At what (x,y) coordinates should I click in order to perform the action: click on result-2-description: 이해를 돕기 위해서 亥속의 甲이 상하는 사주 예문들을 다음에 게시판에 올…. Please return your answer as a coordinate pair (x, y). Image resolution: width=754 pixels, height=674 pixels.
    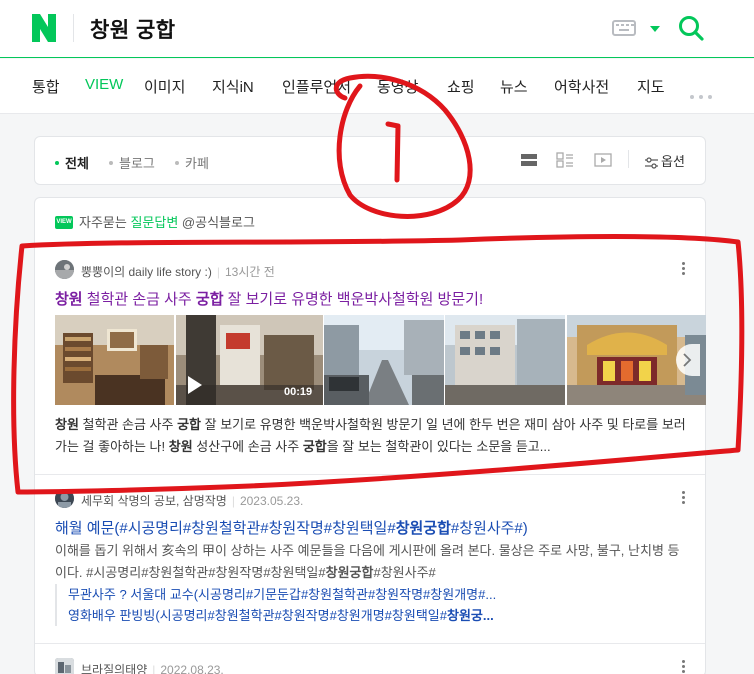
    Looking at the image, I should click on (371, 562).